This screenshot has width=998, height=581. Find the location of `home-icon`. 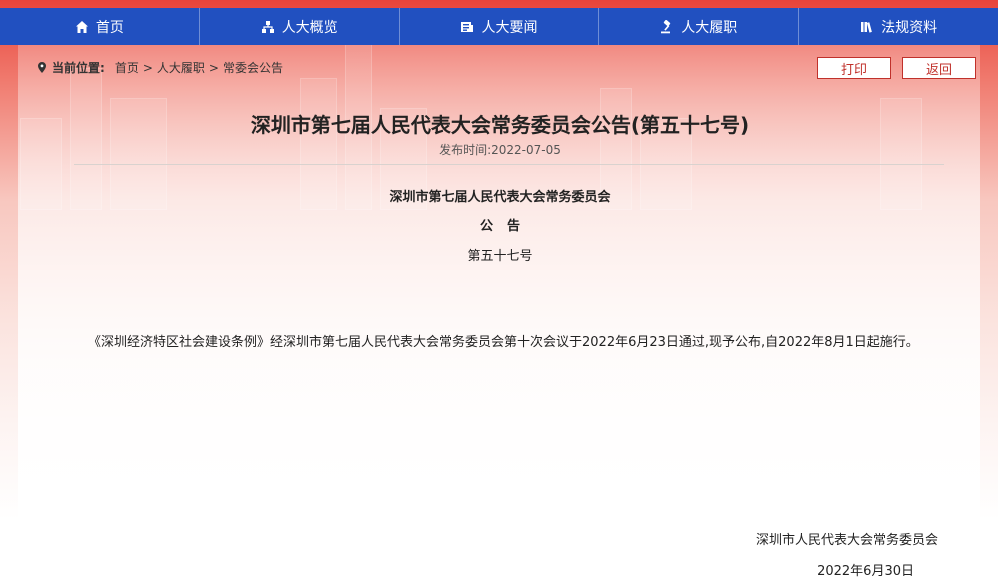

home-icon is located at coordinates (82, 27).